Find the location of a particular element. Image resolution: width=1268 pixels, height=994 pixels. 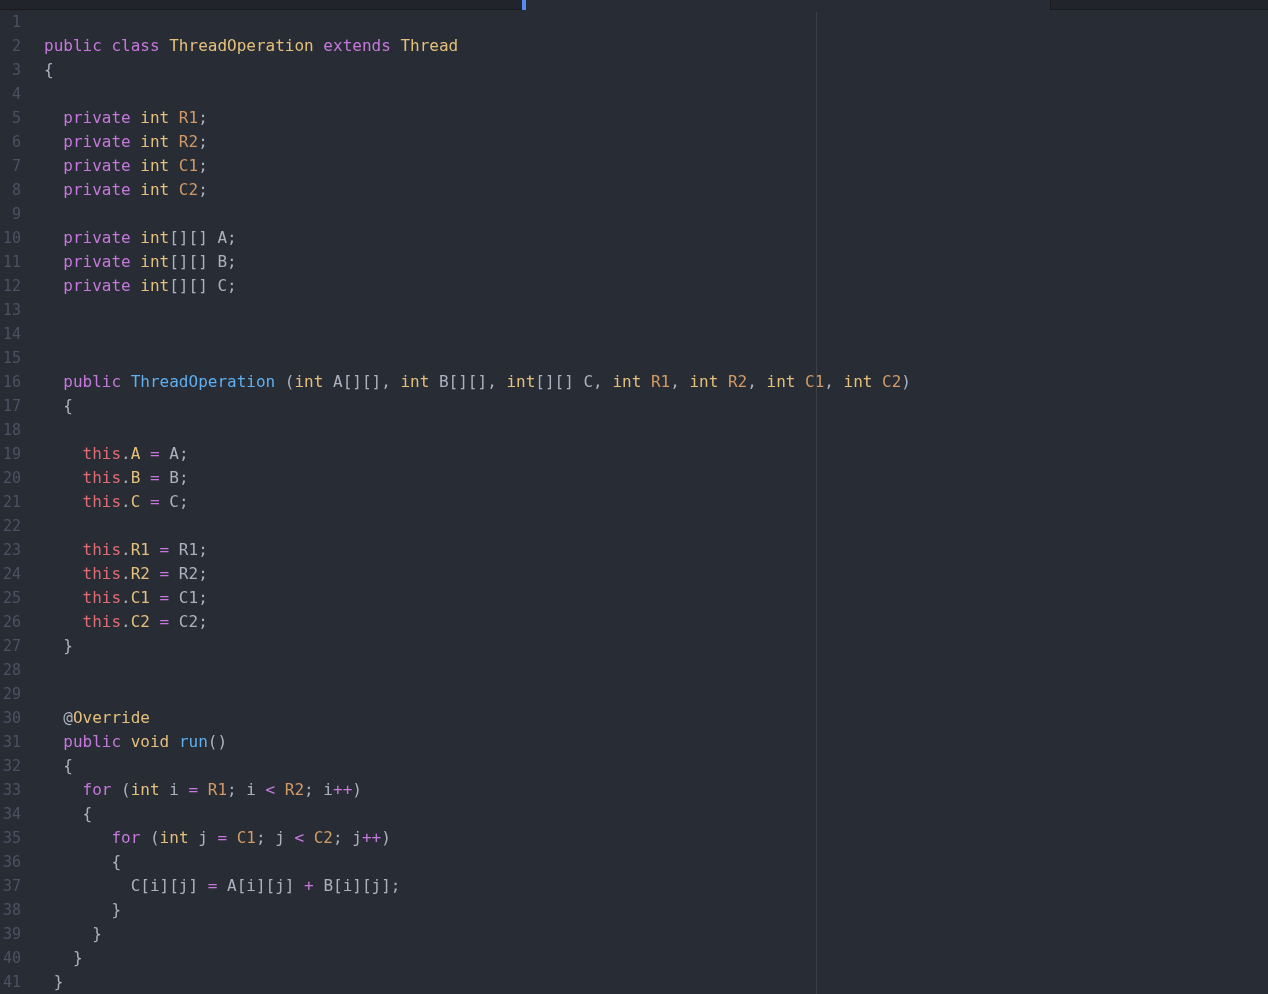

code-line: this.C2 = C2; is located at coordinates (144, 622).